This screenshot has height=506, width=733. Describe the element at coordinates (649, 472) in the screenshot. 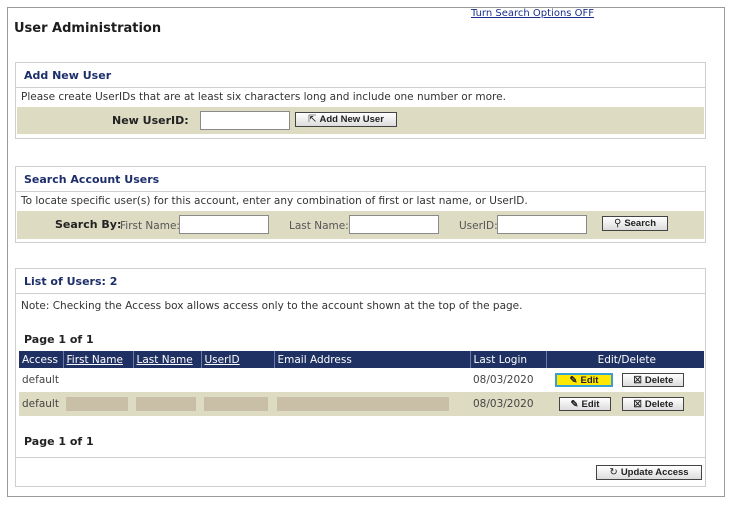

I see `update-access-button: ↻ Update Access` at that location.